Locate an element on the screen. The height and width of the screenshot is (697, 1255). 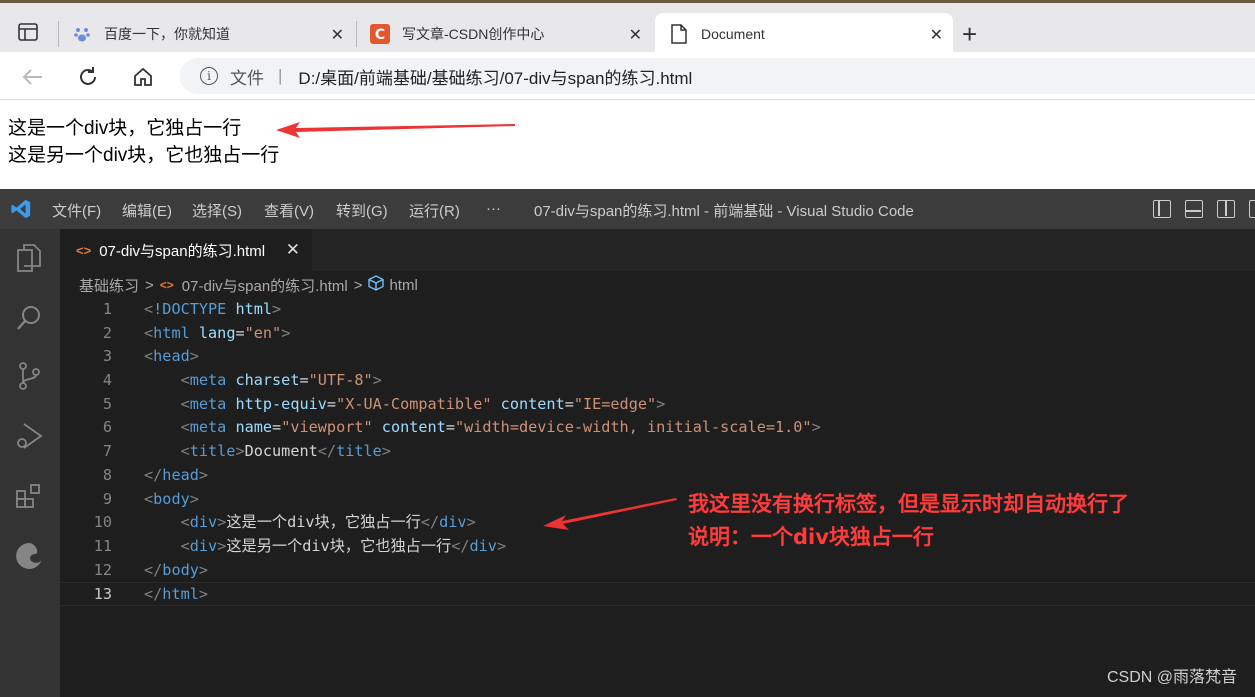
code-line: 3 <head> is located at coordinates (657, 357).